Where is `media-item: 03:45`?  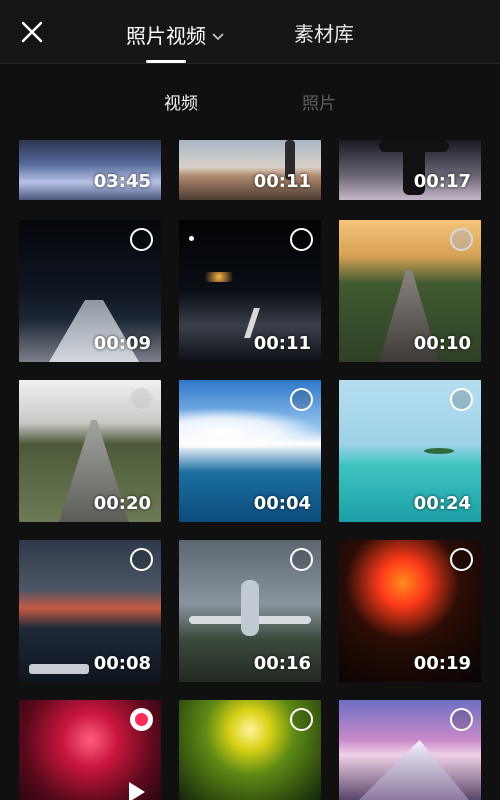
media-item: 03:45 is located at coordinates (90, 170).